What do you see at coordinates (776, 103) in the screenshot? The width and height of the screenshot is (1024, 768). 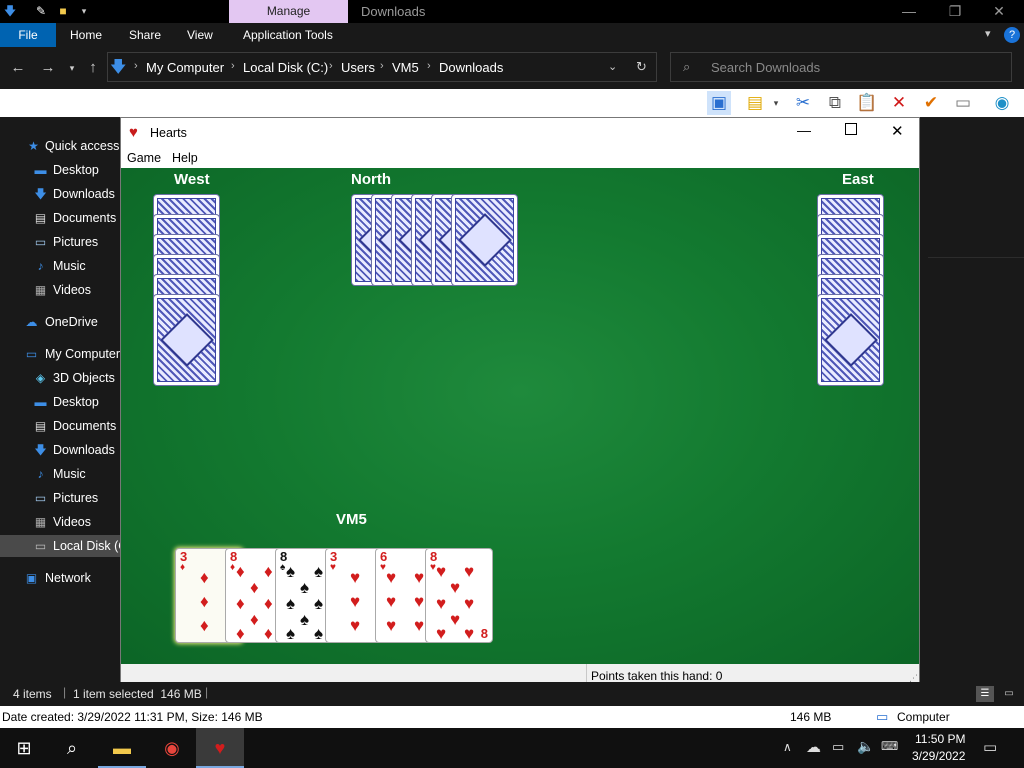 I see `views-dropdown-icon: ▾` at bounding box center [776, 103].